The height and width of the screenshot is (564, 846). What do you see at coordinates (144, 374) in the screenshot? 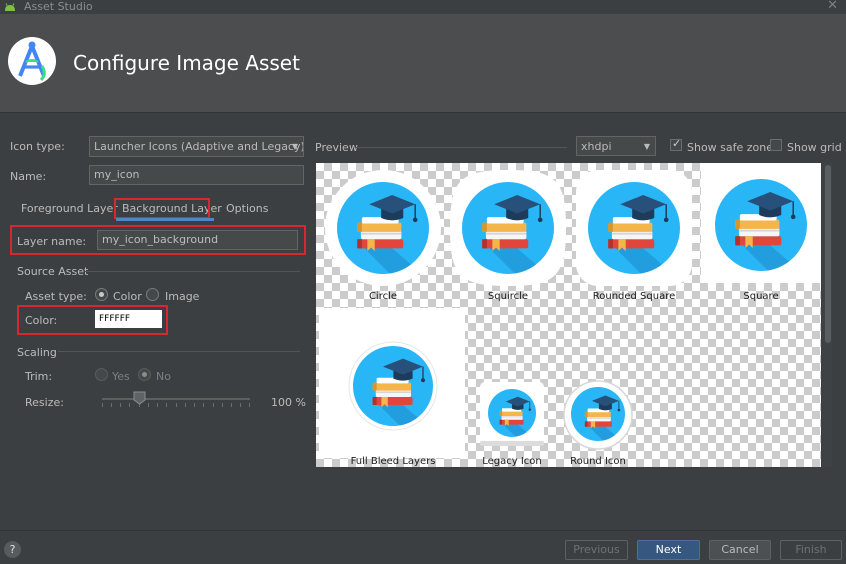
I see `radio-trim-no` at bounding box center [144, 374].